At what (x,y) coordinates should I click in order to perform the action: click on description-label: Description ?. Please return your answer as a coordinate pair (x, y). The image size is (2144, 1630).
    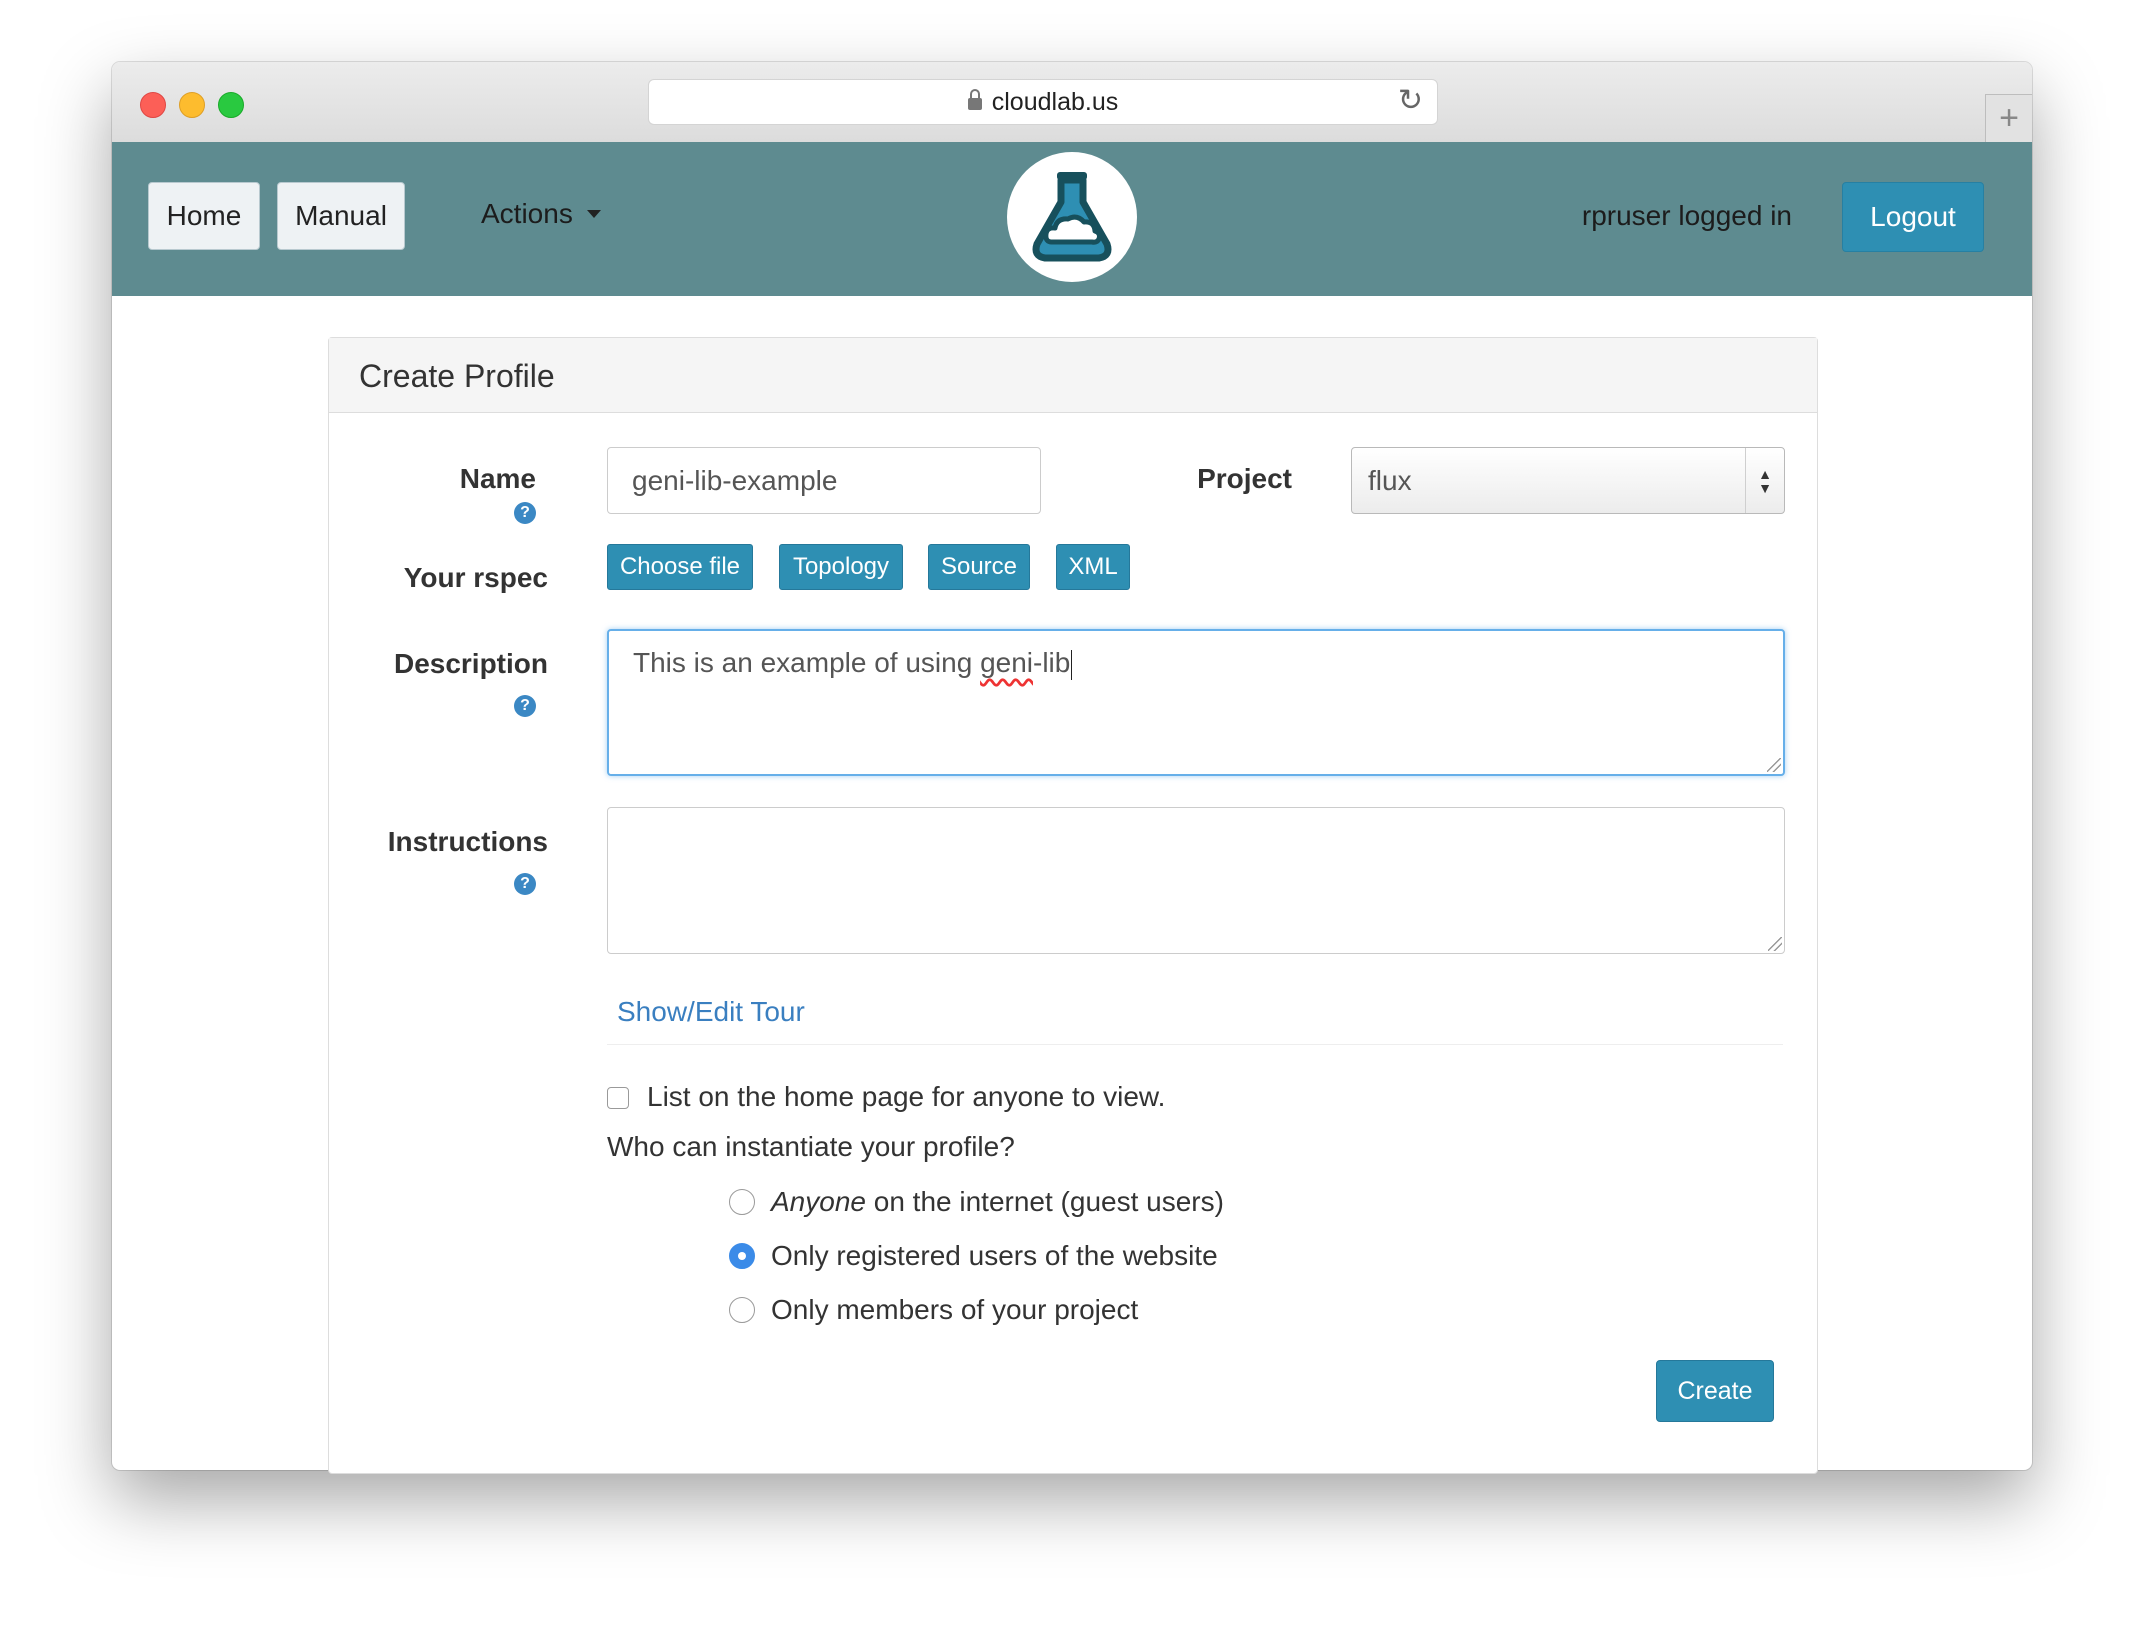
    Looking at the image, I should click on (468, 684).